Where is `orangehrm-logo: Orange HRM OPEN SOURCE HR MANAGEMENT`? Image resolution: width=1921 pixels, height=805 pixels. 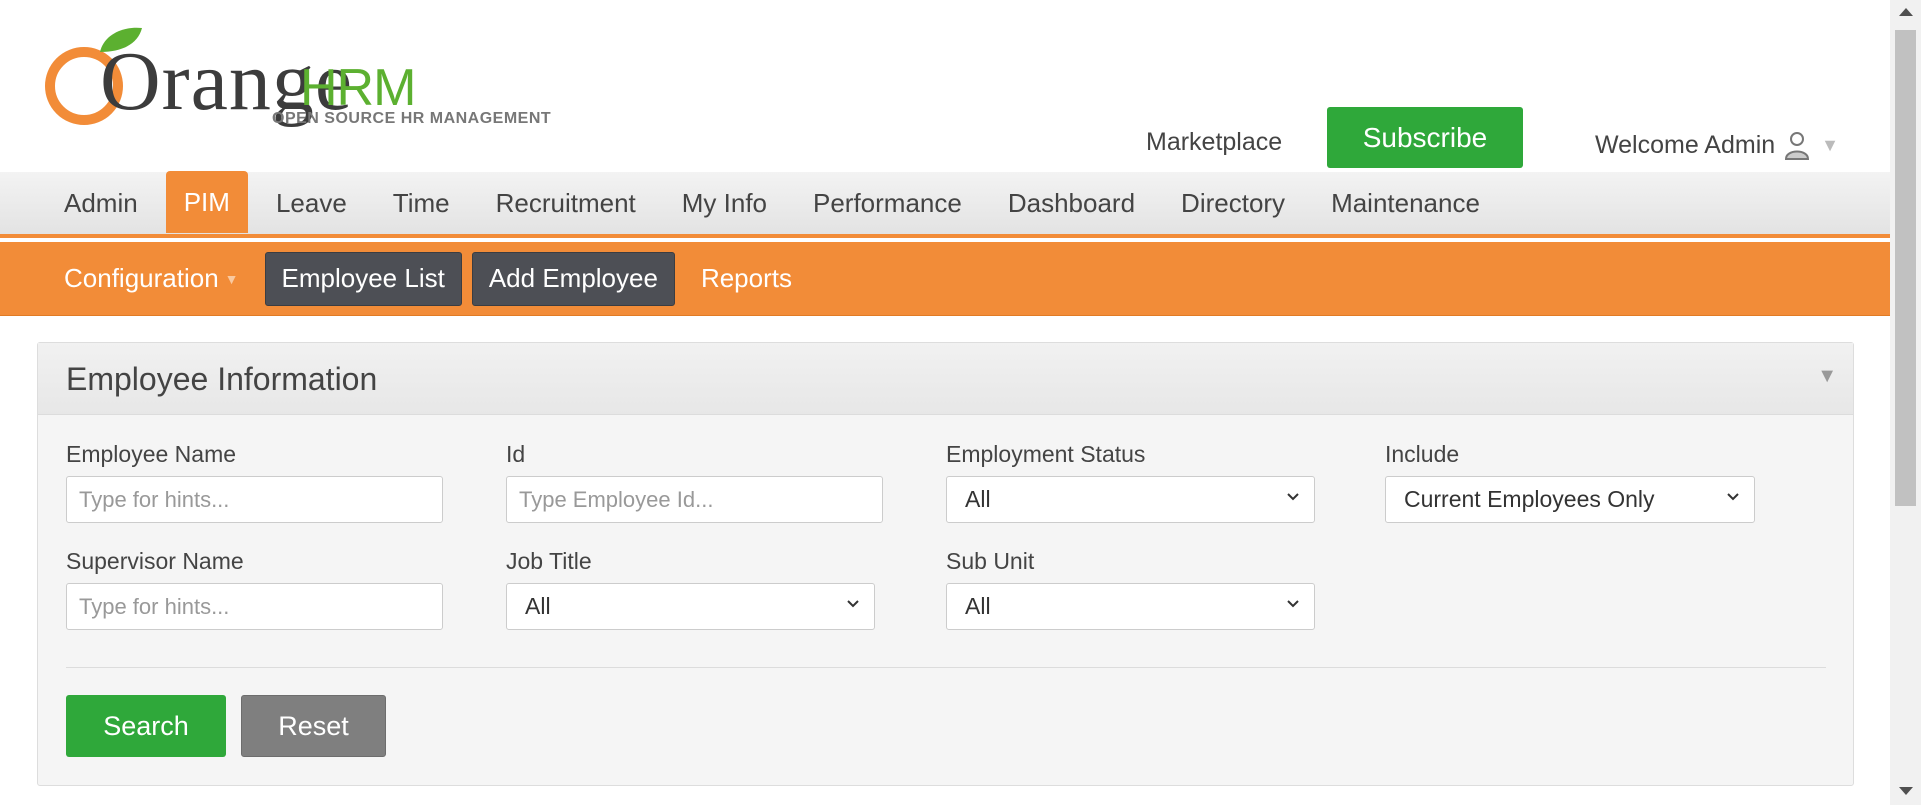
orangehrm-logo: Orange HRM OPEN SOURCE HR MANAGEMENT is located at coordinates (307, 77).